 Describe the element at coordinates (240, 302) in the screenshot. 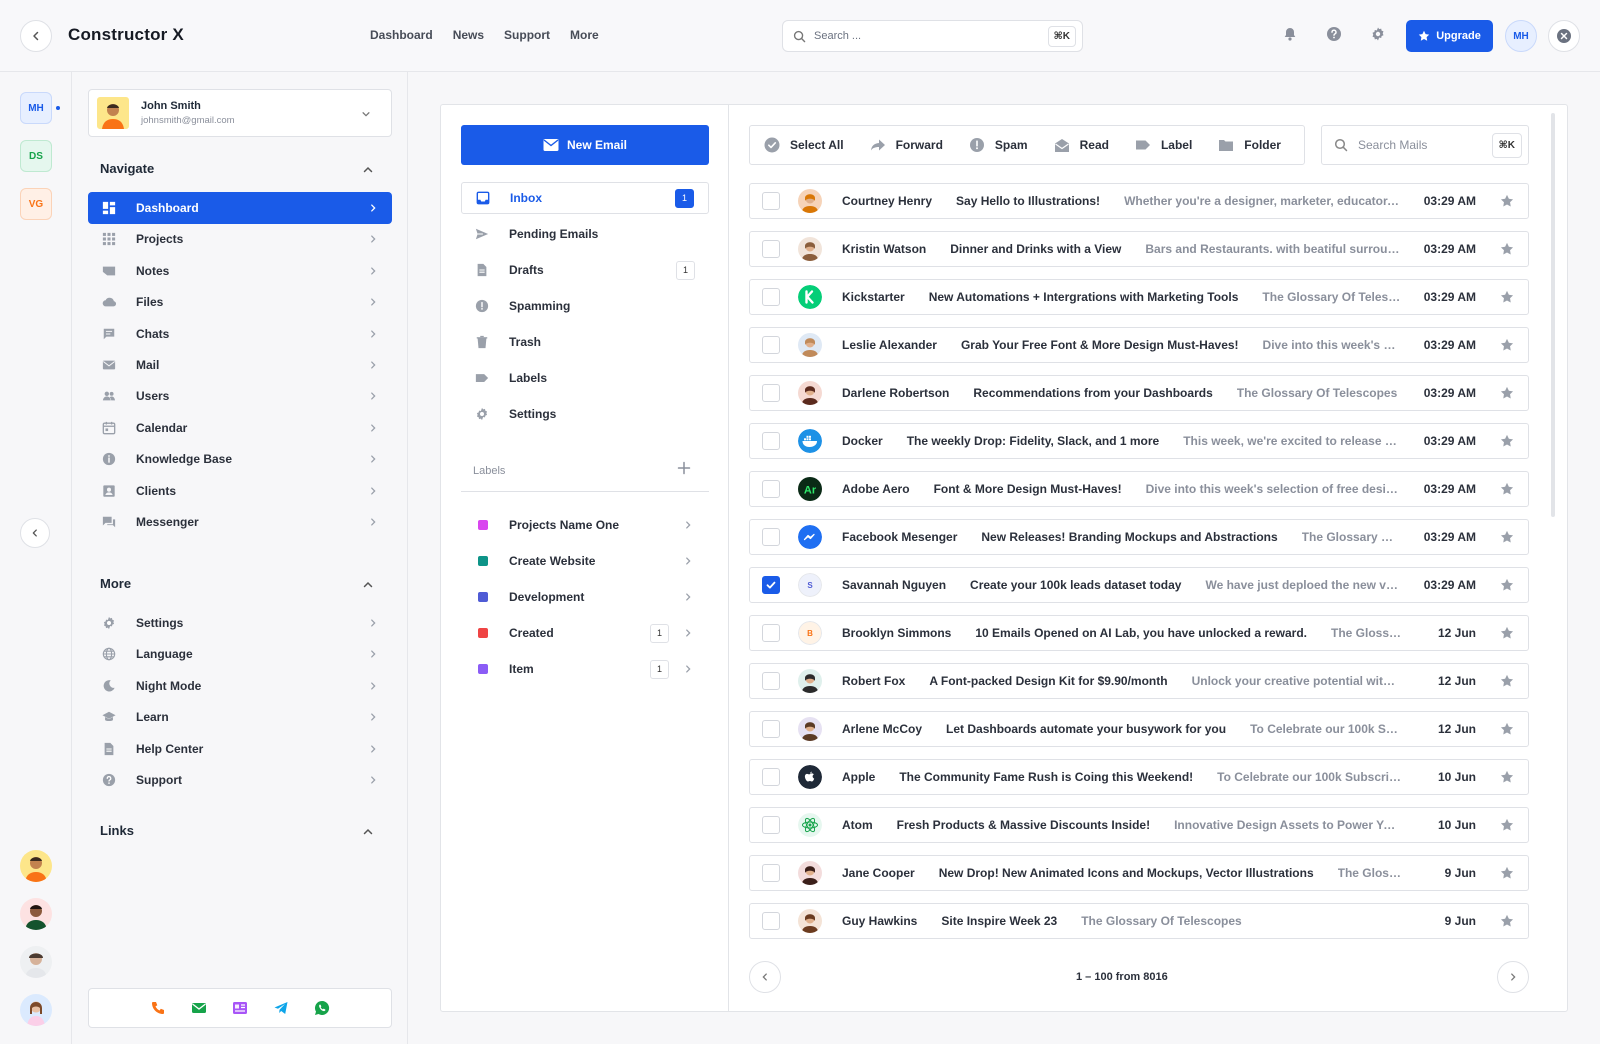

I see `sidebar-item-files: Files` at that location.